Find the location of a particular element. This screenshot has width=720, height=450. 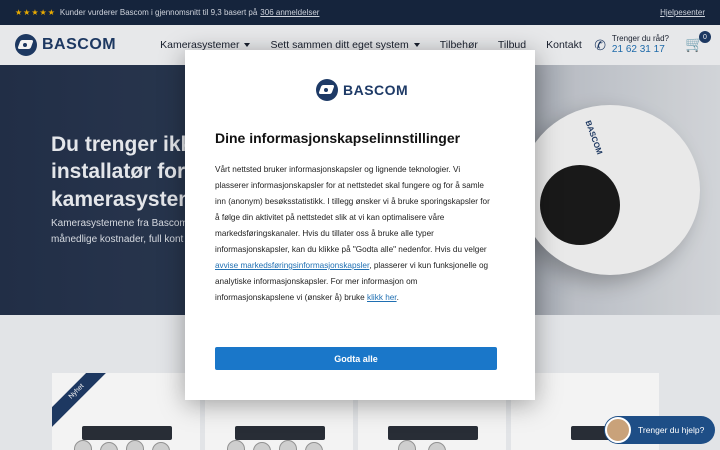

body-text: . is located at coordinates (397, 297).